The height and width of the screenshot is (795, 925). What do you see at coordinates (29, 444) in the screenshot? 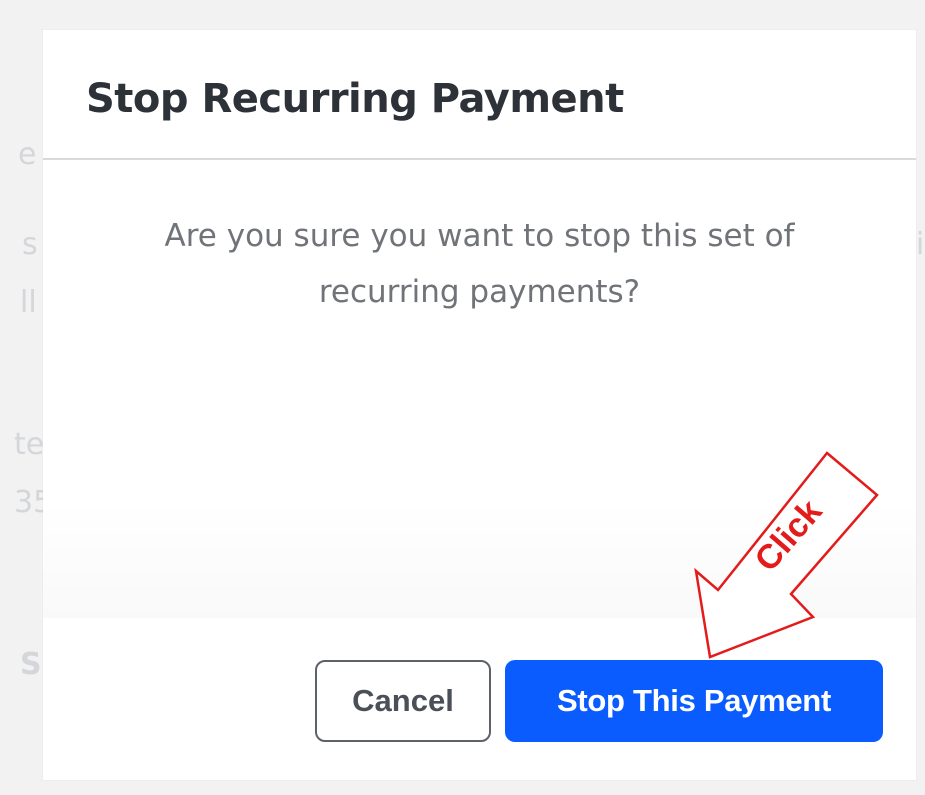
I see `background-text-fragment: te` at bounding box center [29, 444].